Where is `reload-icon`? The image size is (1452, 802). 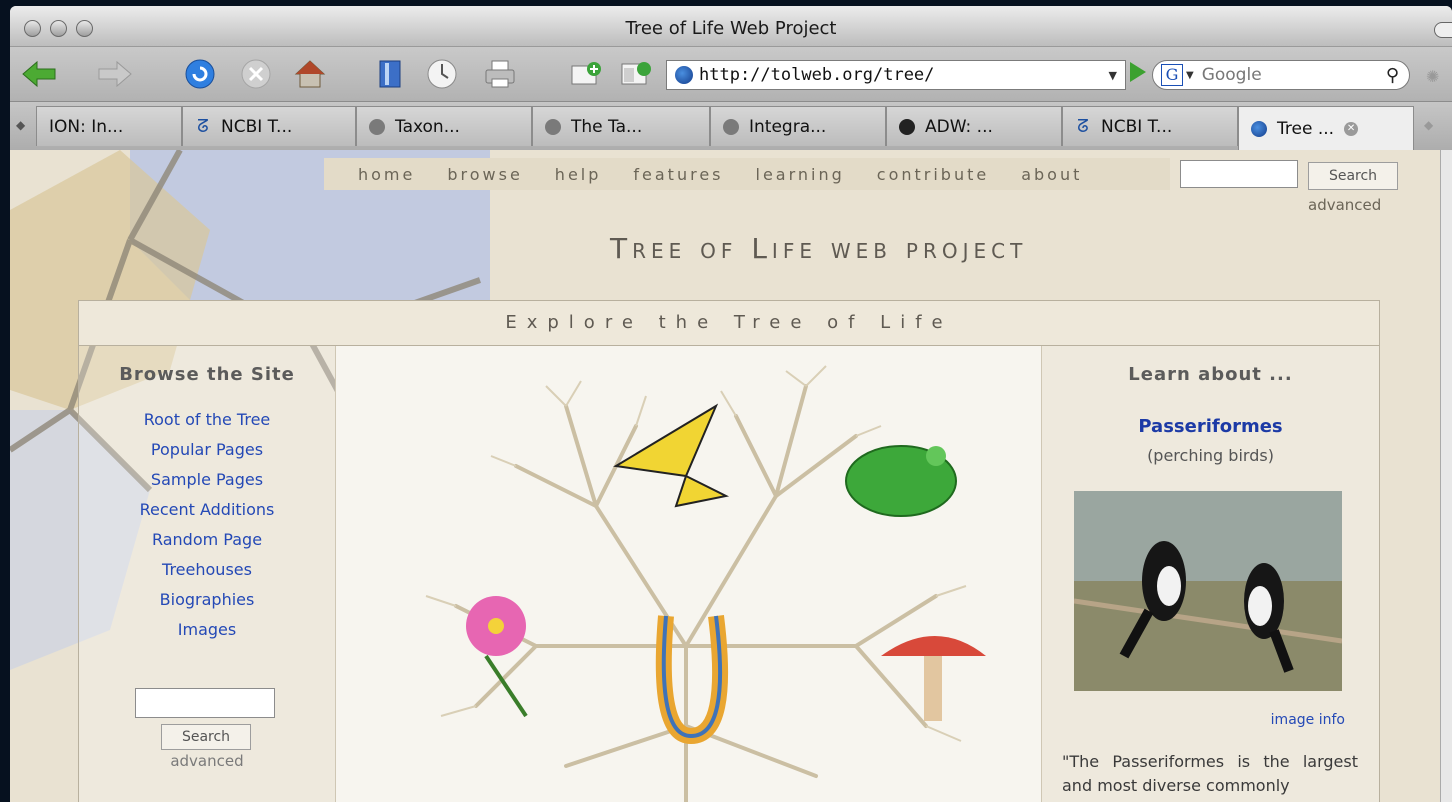
reload-icon is located at coordinates (200, 74).